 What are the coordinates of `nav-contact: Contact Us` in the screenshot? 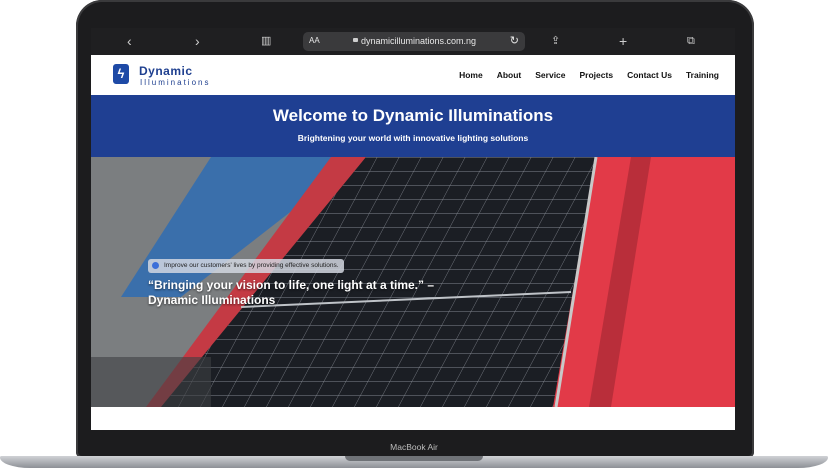 It's located at (649, 75).